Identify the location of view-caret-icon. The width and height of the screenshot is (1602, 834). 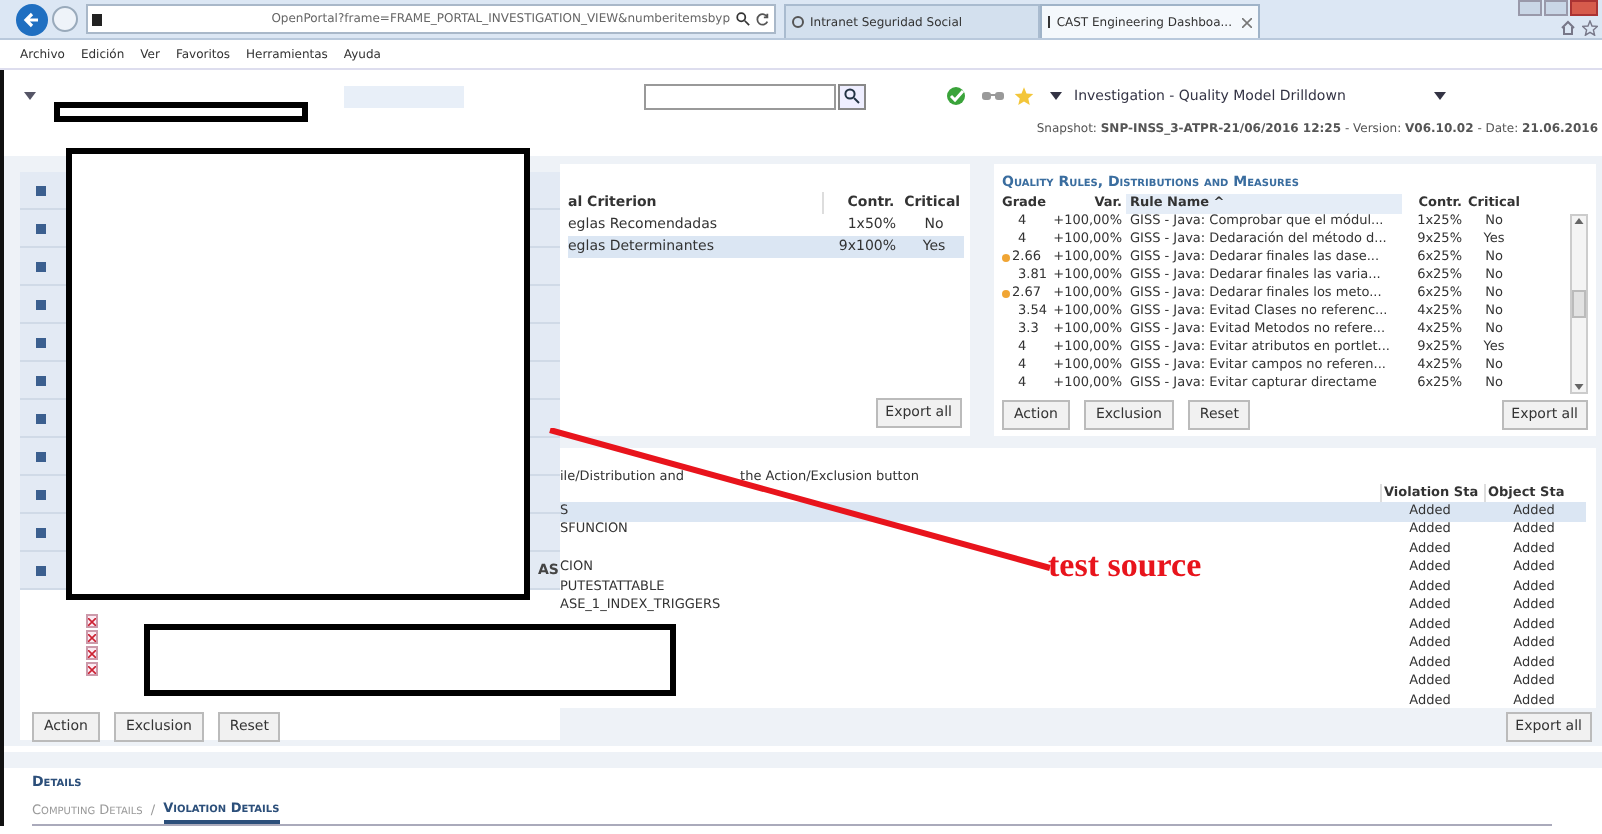
(1056, 96).